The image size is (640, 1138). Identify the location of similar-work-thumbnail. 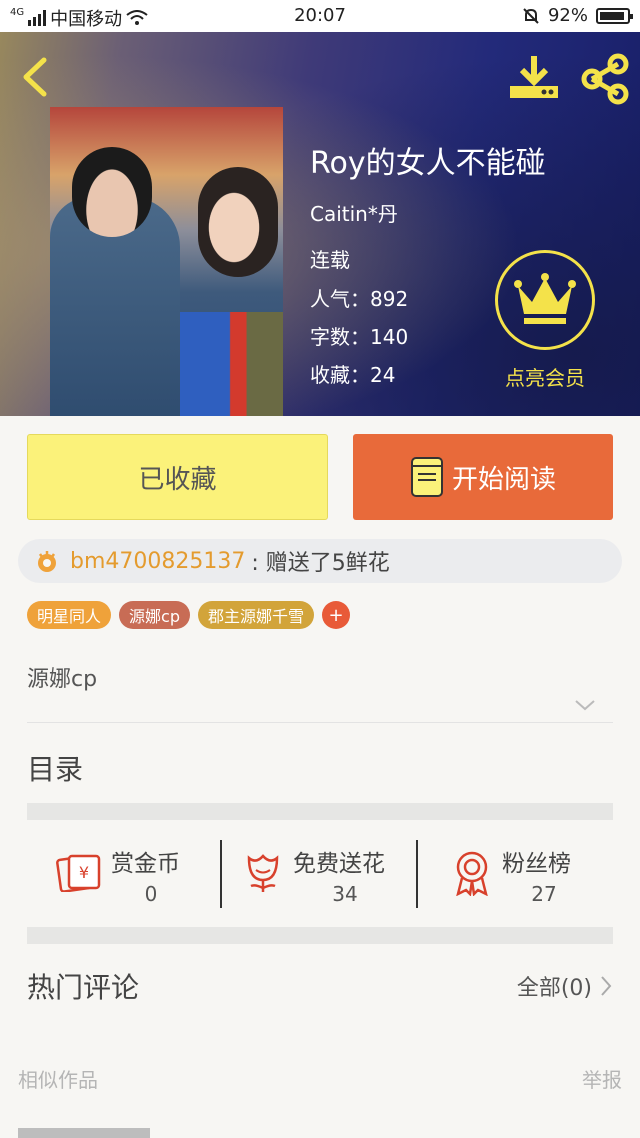
(84, 1133).